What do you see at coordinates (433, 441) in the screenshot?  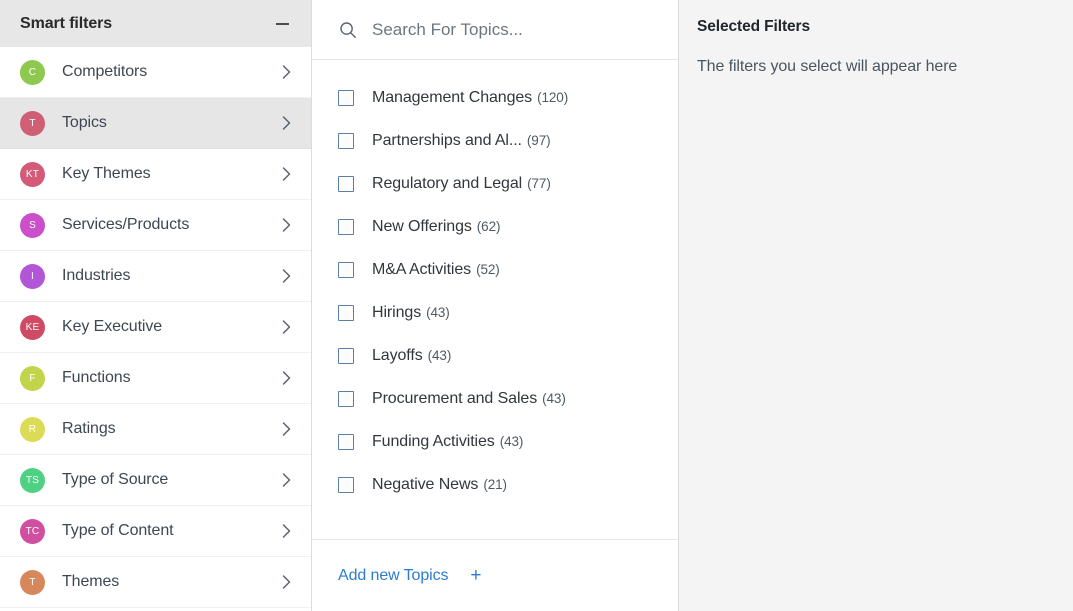 I see `topic-name: Funding Activities` at bounding box center [433, 441].